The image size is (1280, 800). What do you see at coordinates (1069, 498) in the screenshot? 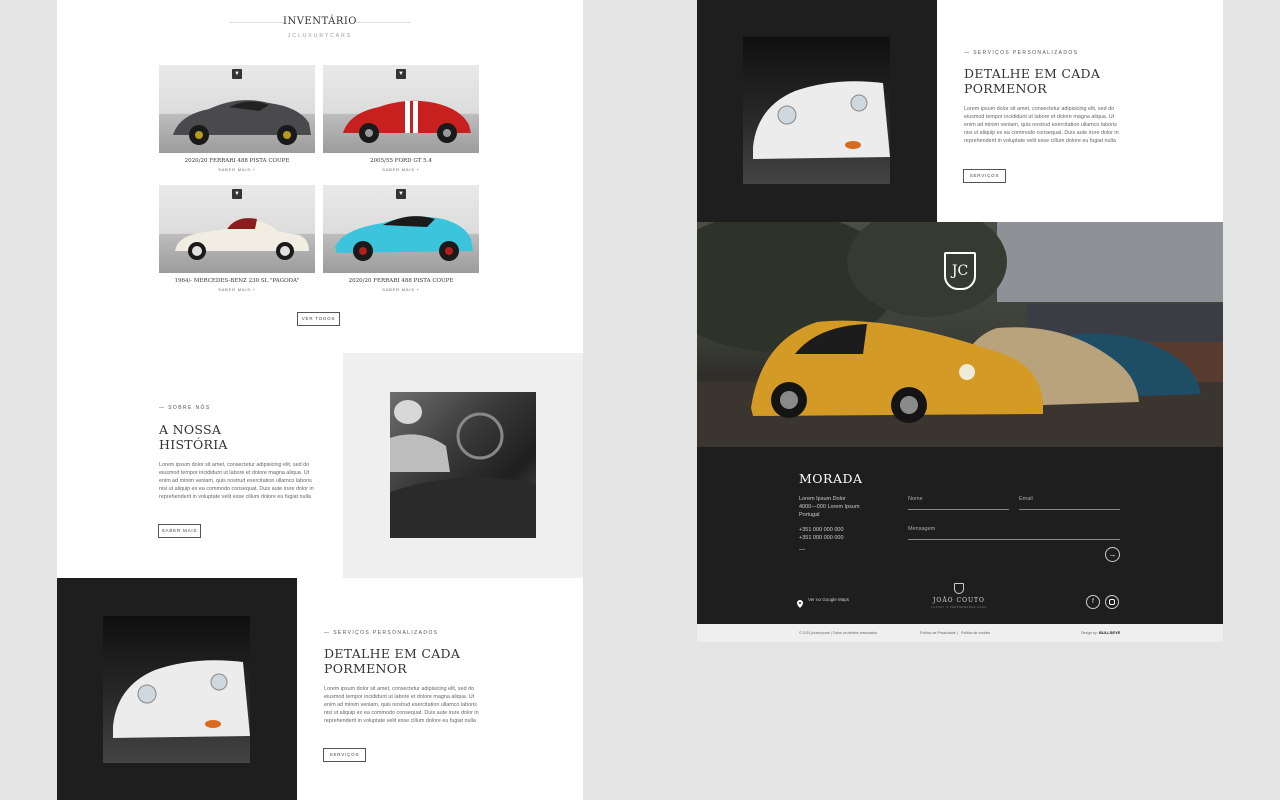
I see `email-field: Email` at bounding box center [1069, 498].